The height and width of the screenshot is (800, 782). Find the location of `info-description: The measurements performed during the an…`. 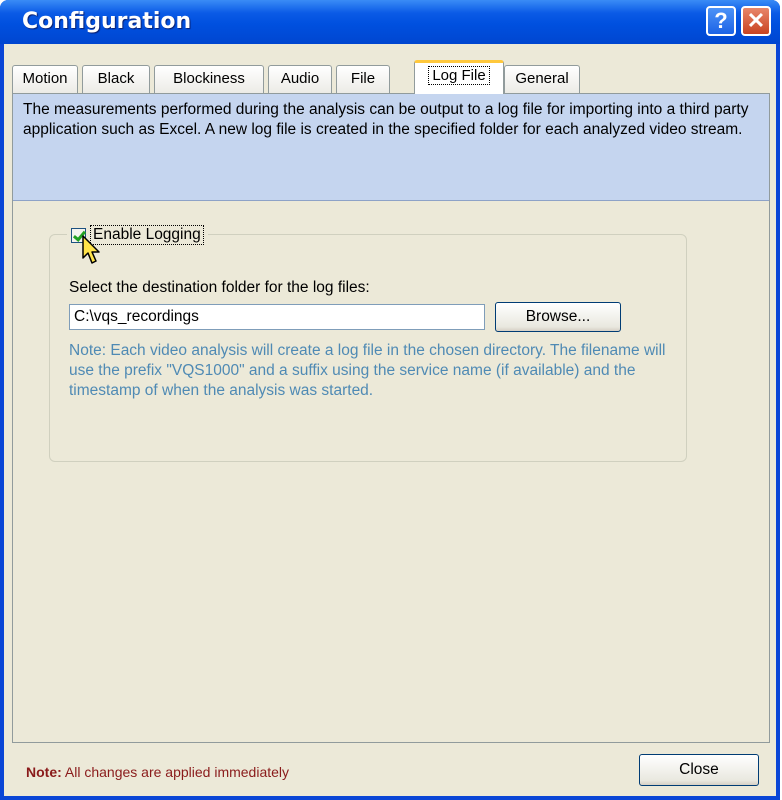

info-description: The measurements performed during the an… is located at coordinates (391, 147).